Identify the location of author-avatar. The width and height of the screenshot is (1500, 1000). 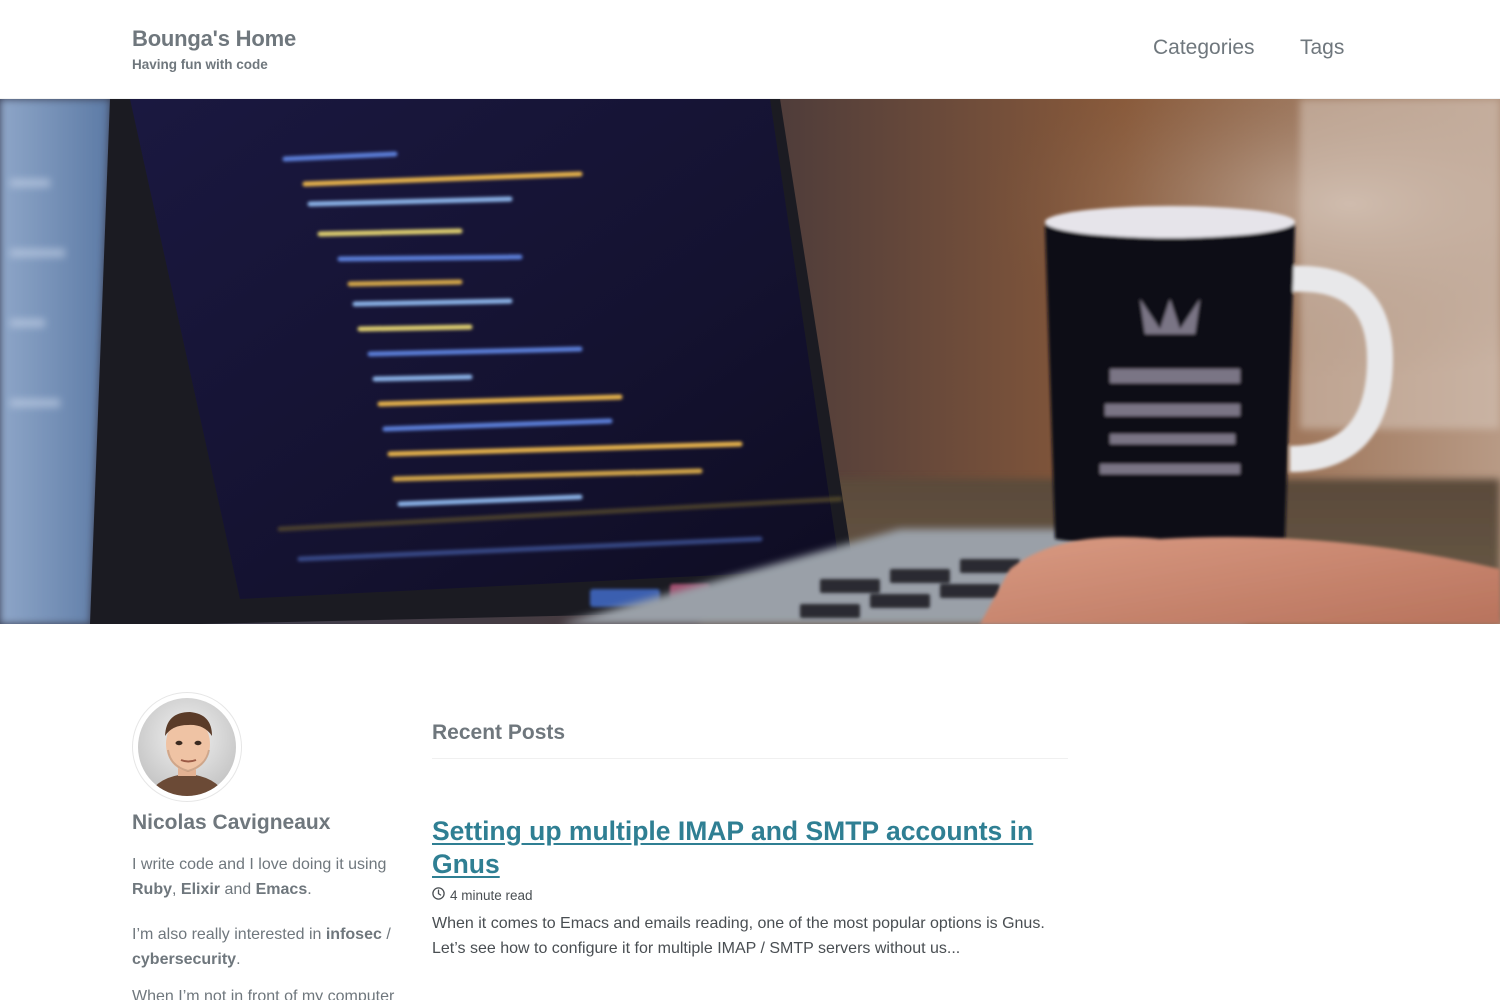
(187, 747).